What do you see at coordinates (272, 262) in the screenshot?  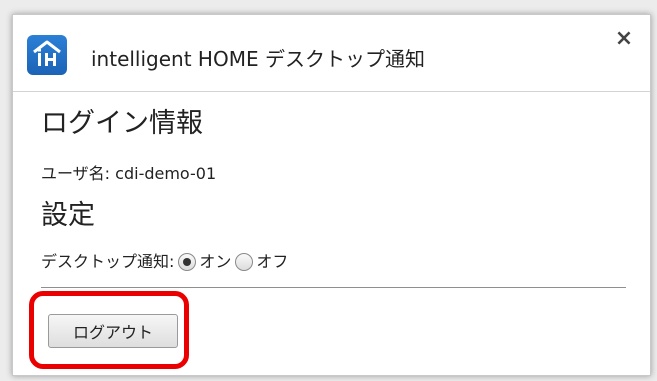 I see `radio-off-label: オフ` at bounding box center [272, 262].